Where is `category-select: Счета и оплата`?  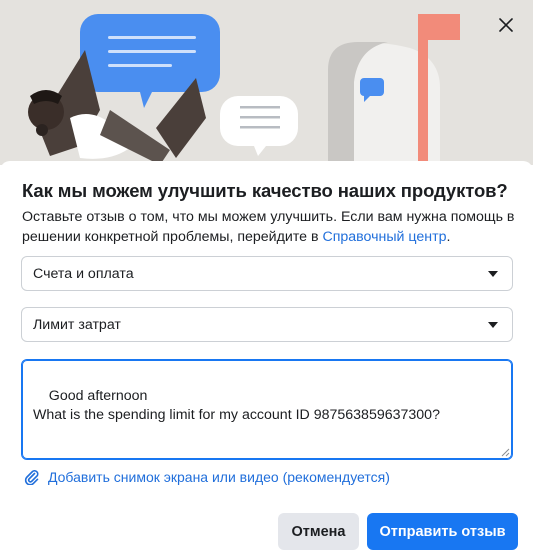
category-select: Счета и оплата is located at coordinates (267, 273).